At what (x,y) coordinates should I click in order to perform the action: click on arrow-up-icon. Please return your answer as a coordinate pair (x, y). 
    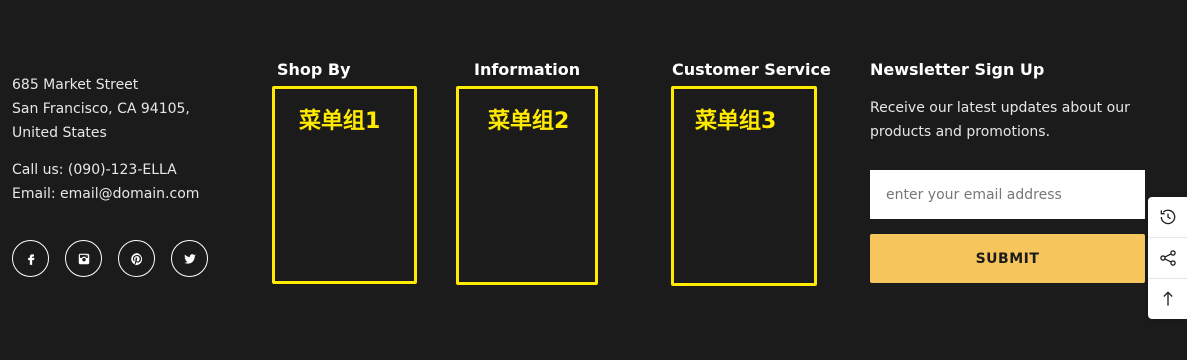
    Looking at the image, I should click on (1167, 298).